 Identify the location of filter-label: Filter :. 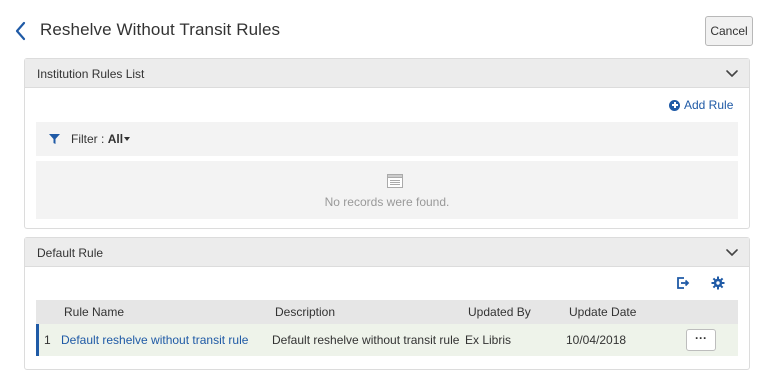
(88, 139).